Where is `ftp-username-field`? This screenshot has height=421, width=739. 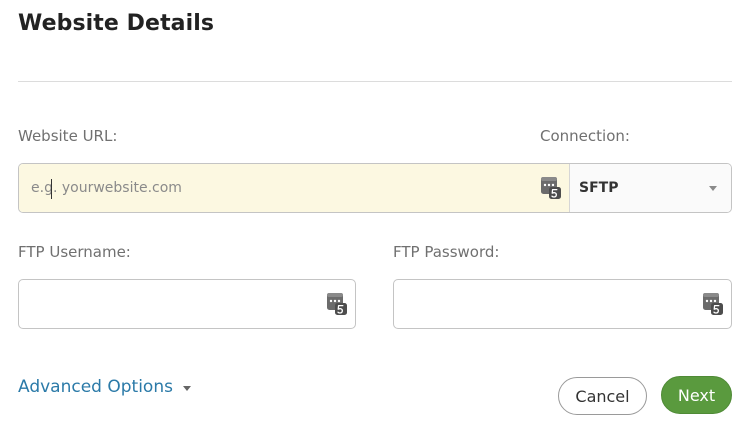 ftp-username-field is located at coordinates (187, 304).